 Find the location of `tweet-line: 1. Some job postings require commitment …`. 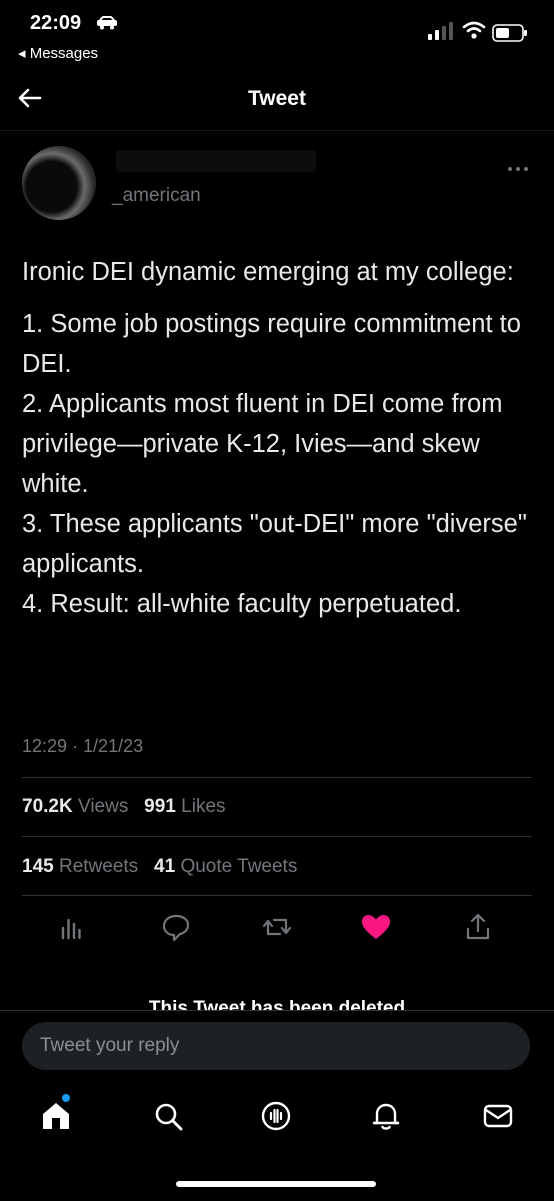

tweet-line: 1. Some job postings require commitment … is located at coordinates (271, 344).